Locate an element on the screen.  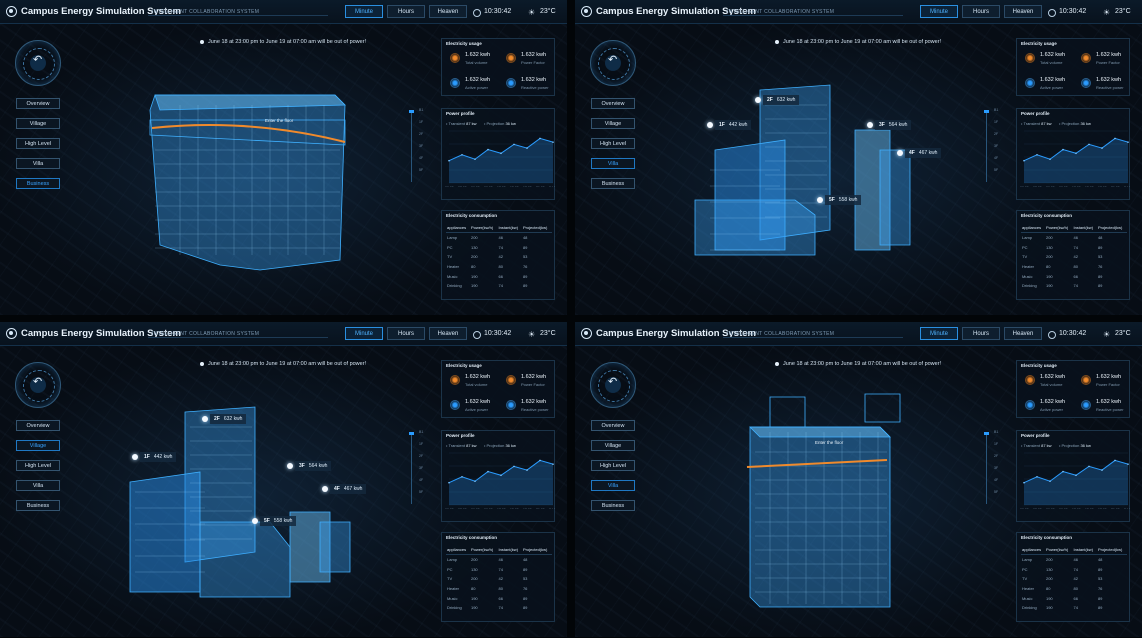
chart-area is located at coordinates (1076, 160).